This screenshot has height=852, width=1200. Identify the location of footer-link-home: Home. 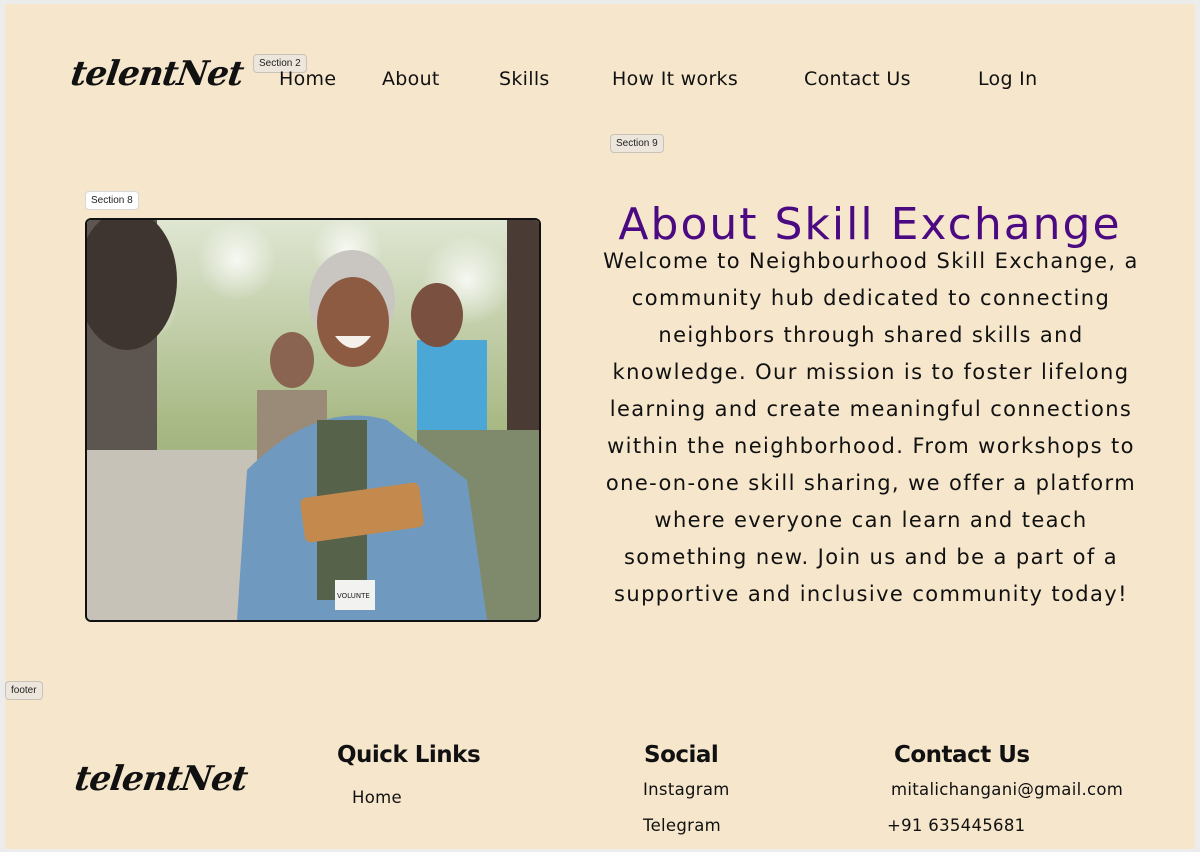
(377, 797).